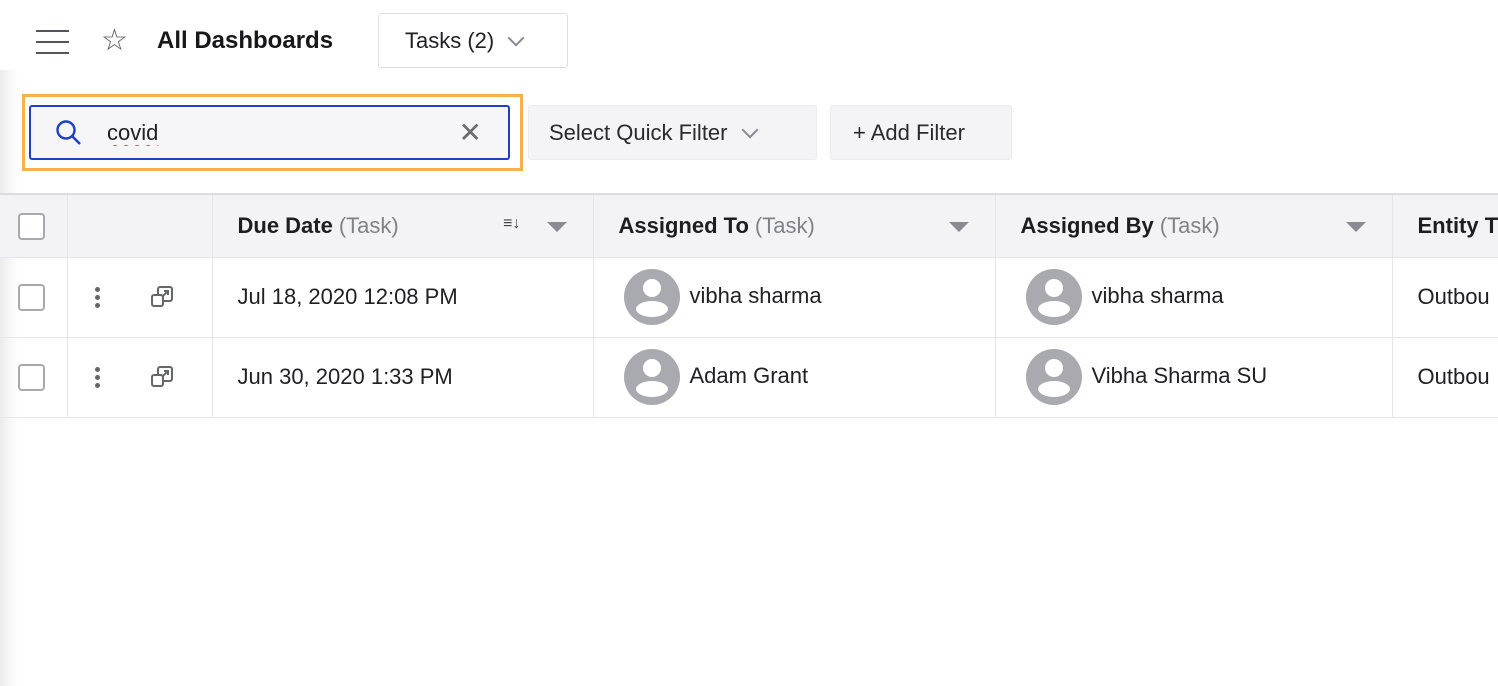  Describe the element at coordinates (403, 225) in the screenshot. I see `column-header-due-date: Due Date (Task) ≡↓` at that location.